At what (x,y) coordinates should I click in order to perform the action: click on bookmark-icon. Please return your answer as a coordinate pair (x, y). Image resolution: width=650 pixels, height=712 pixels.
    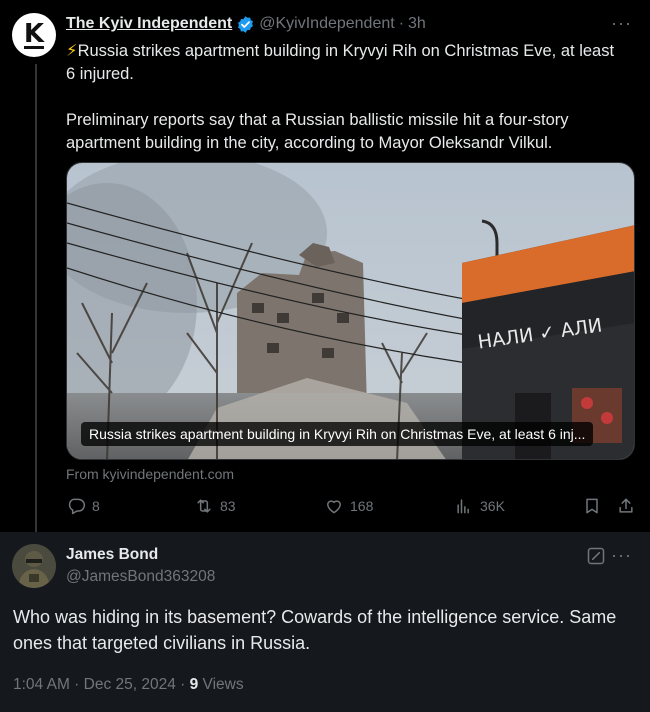
    Looking at the image, I should click on (592, 506).